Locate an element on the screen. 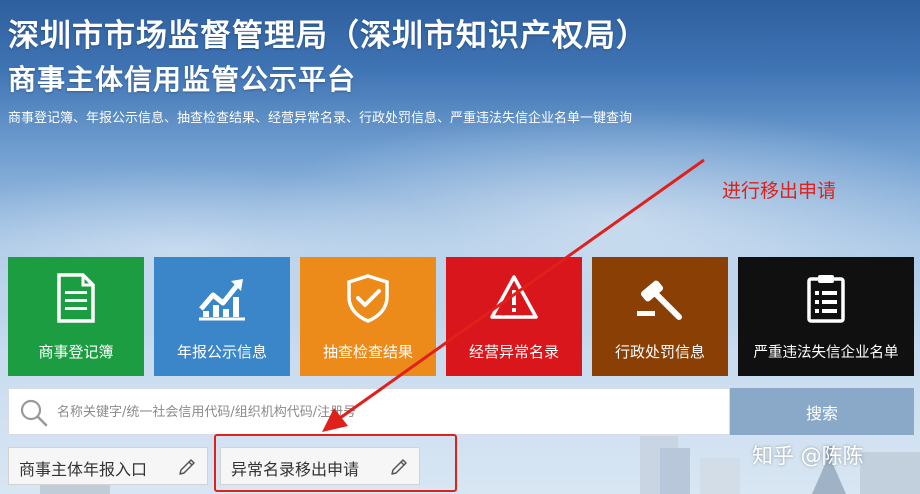 The image size is (920, 494). search-icon is located at coordinates (34, 413).